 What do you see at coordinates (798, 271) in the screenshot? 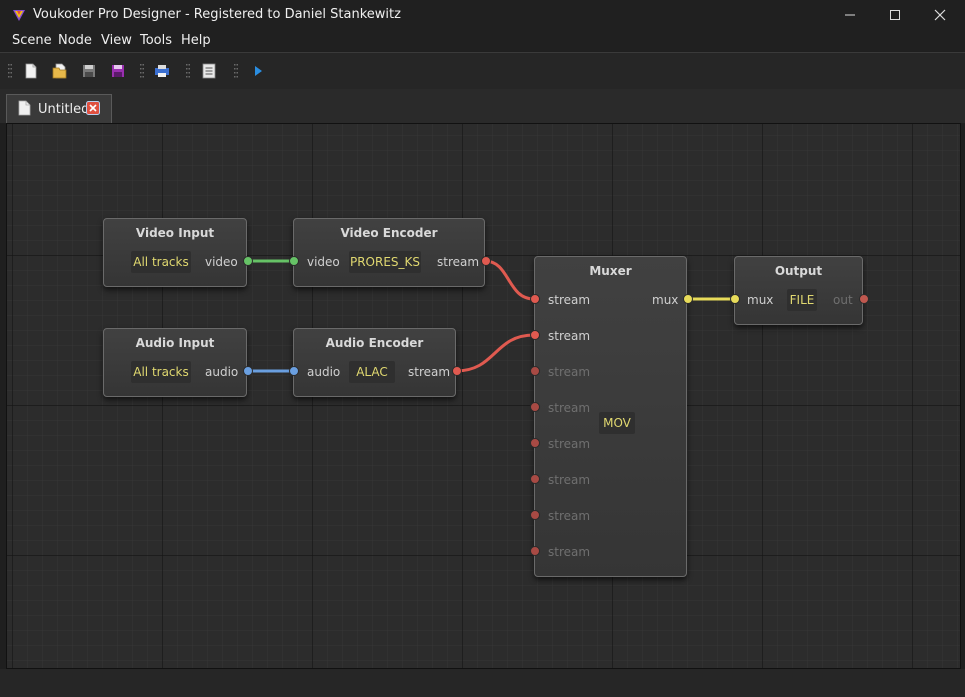
I see `node-title: Output` at bounding box center [798, 271].